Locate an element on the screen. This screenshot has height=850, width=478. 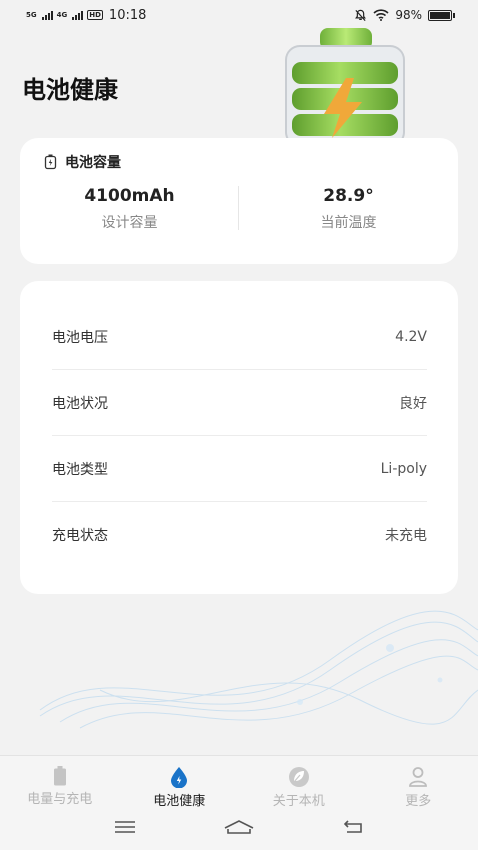
home-icon is located at coordinates (239, 829).